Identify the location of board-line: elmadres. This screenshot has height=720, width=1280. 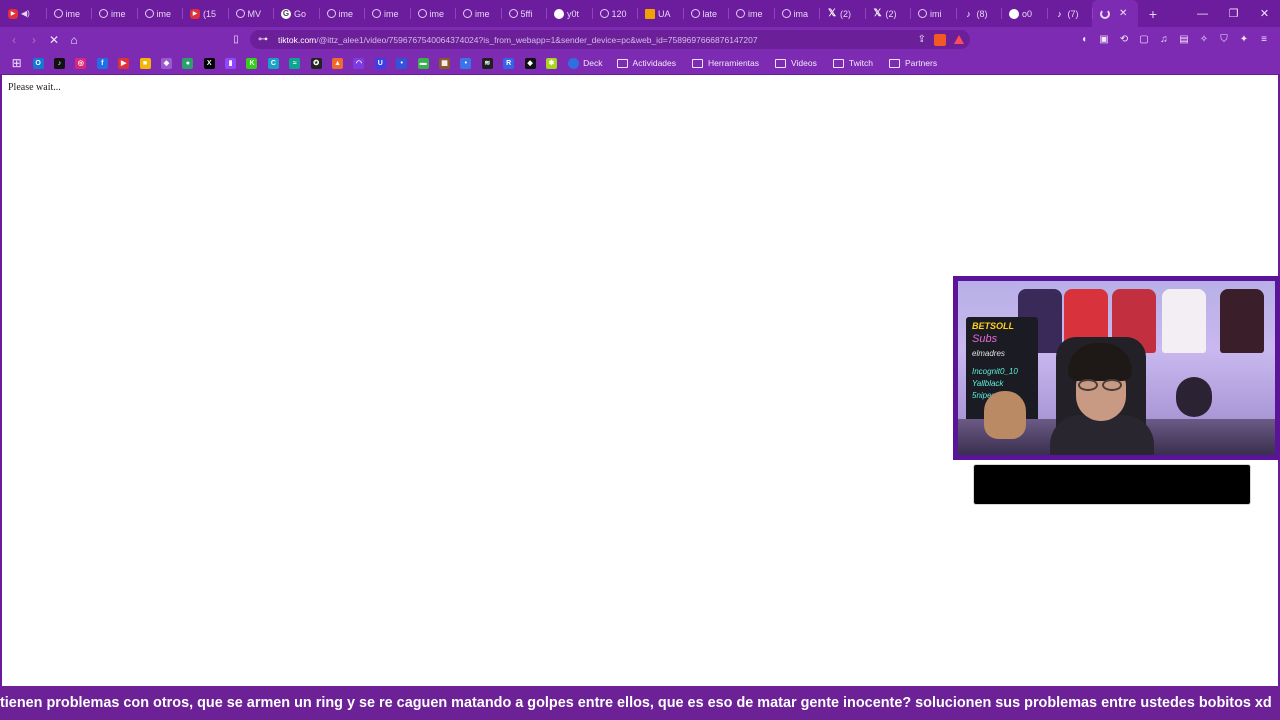
(988, 353).